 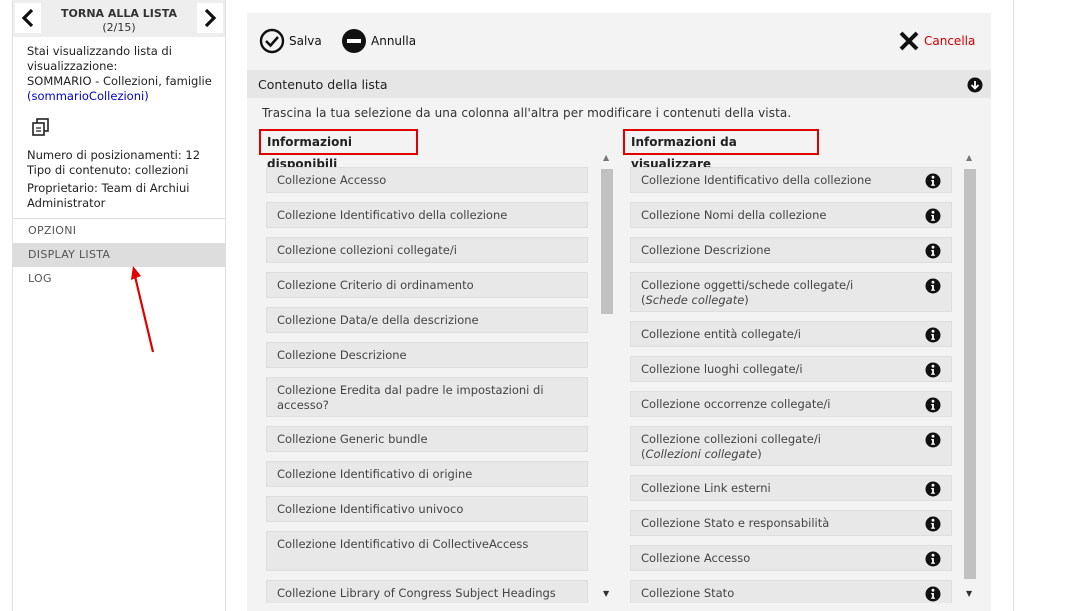 I want to click on item-label: Identificativo della collezione, so click(x=423, y=215).